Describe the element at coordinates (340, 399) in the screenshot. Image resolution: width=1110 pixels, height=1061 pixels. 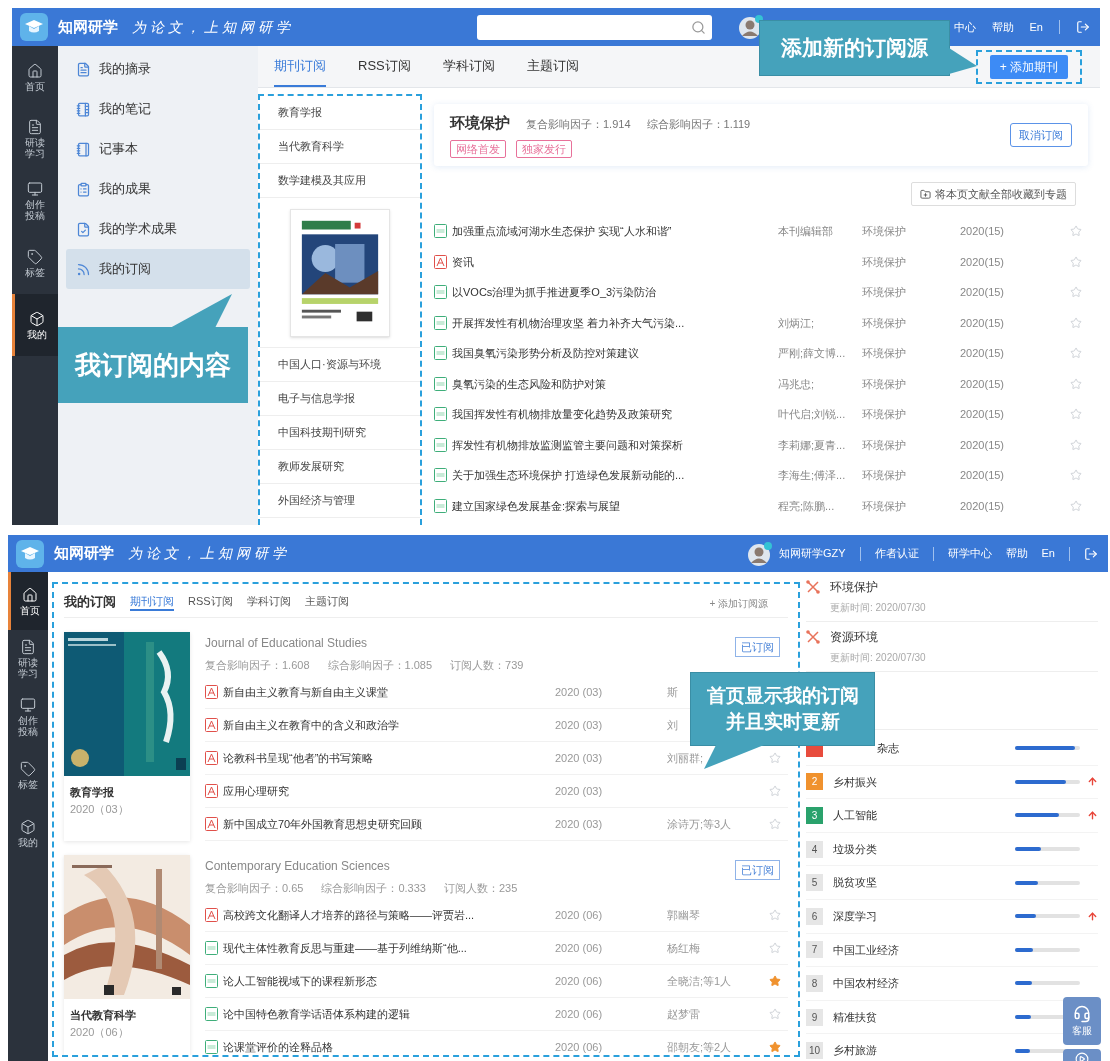
I see `journal-item: 电子与信息学报` at that location.